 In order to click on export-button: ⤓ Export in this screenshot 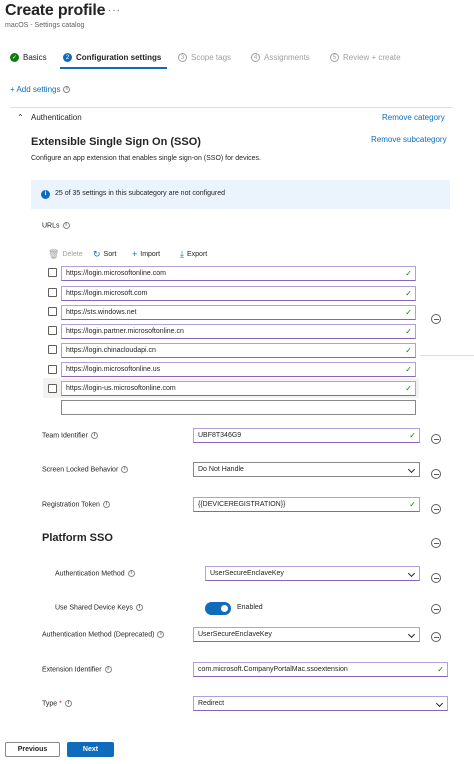, I will do `click(193, 254)`.